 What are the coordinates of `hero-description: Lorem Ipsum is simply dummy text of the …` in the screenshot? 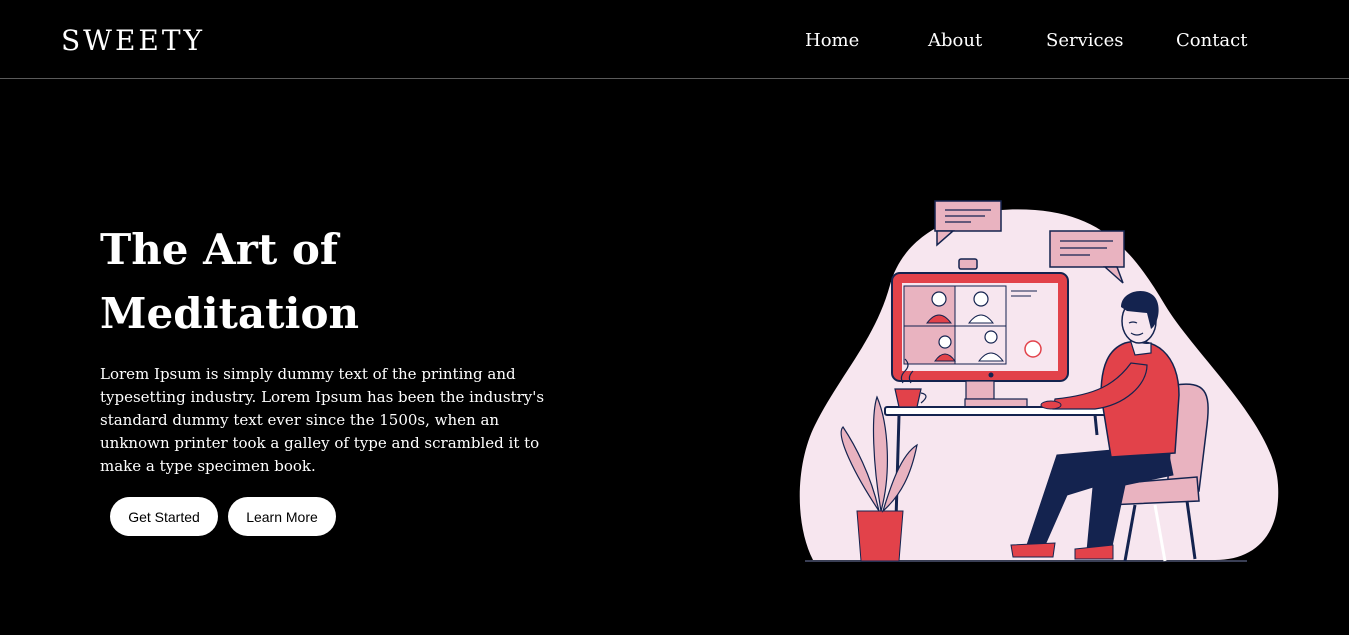 It's located at (322, 420).